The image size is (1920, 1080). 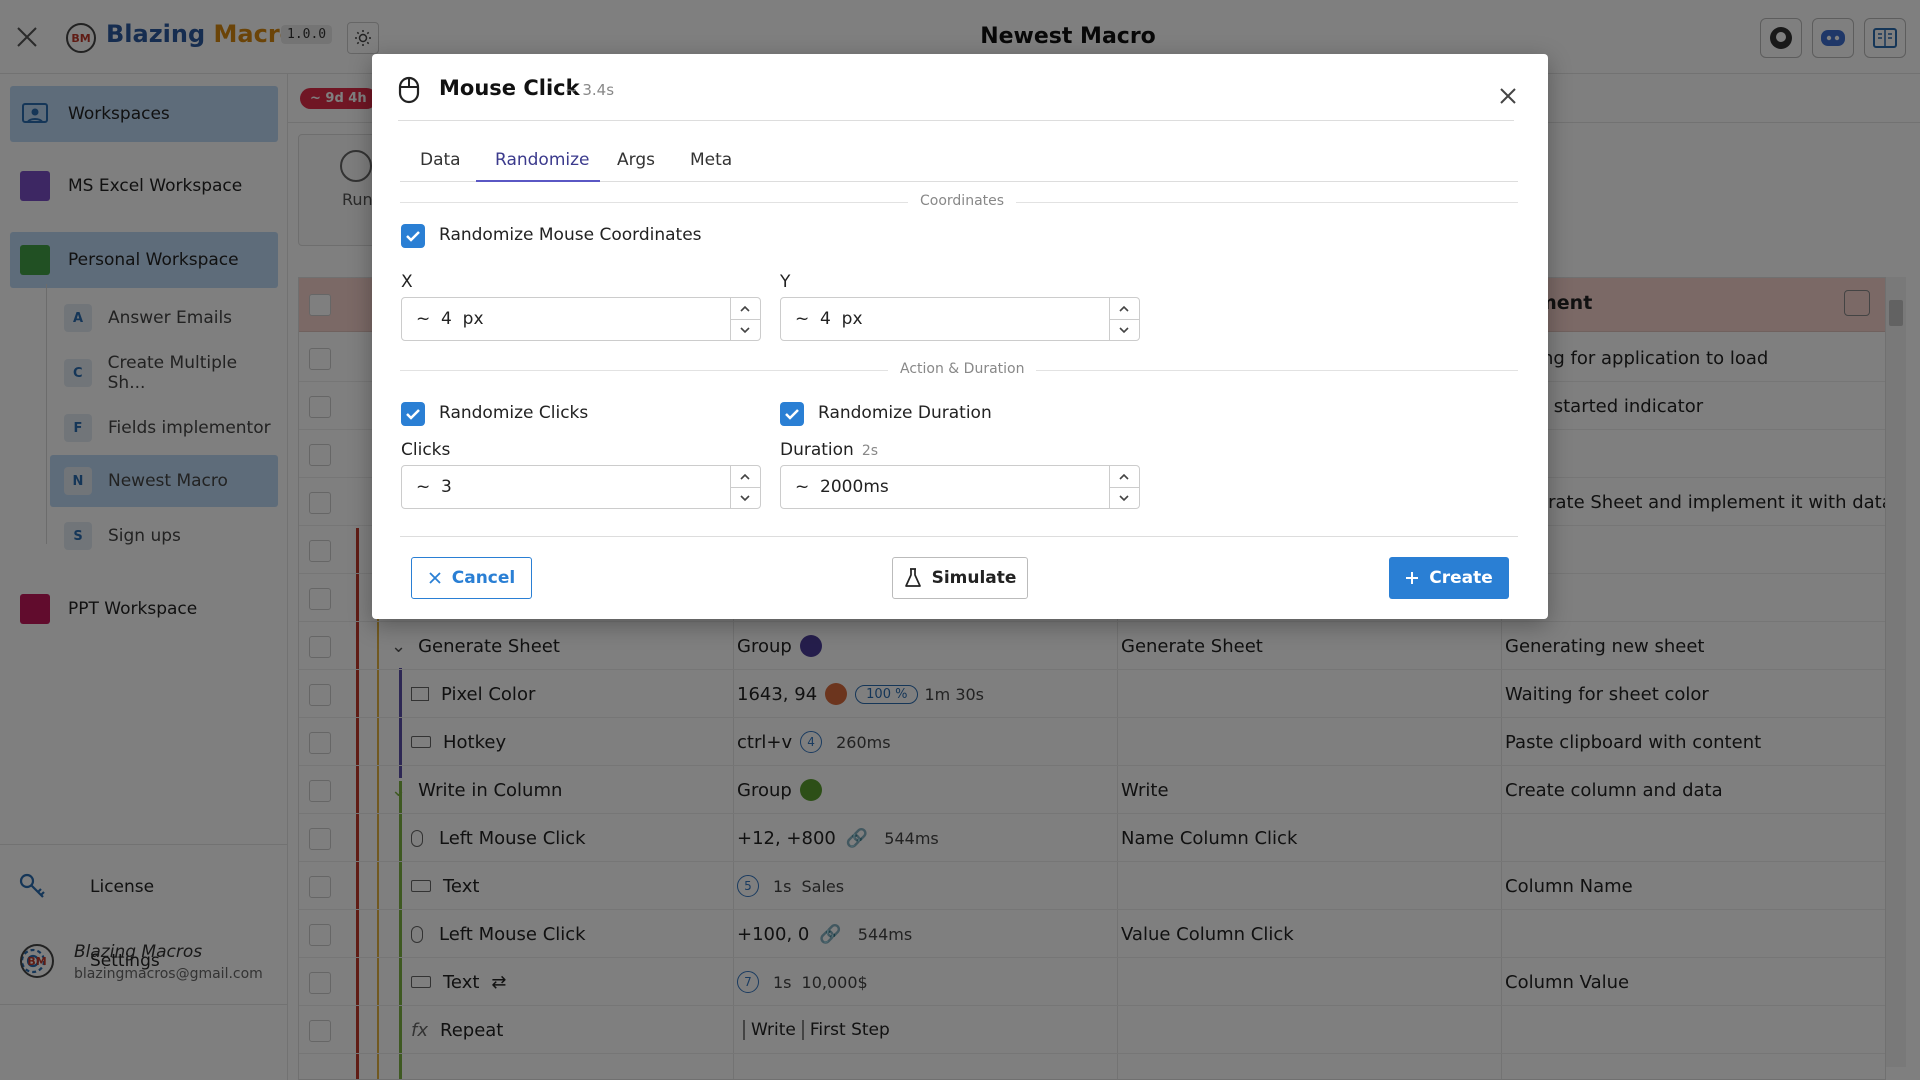 I want to click on dialog-duration: ~ 3.4s, so click(x=590, y=90).